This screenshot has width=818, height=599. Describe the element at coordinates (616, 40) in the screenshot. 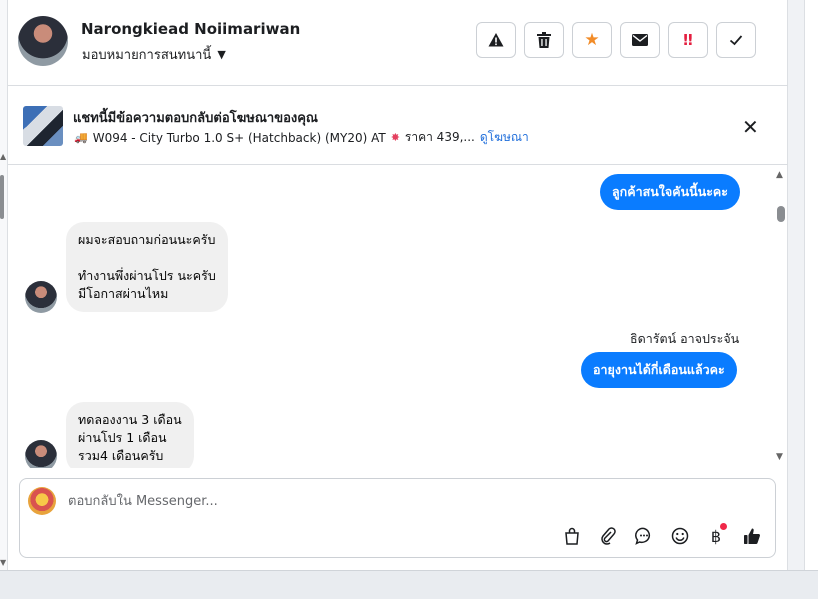

I see `header-actions: ★ ‼` at that location.